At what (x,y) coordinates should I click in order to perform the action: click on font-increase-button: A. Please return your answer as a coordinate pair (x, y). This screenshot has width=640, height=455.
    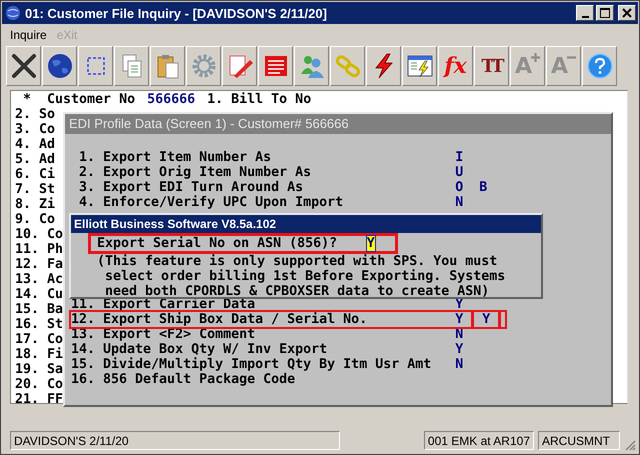
    Looking at the image, I should click on (527, 66).